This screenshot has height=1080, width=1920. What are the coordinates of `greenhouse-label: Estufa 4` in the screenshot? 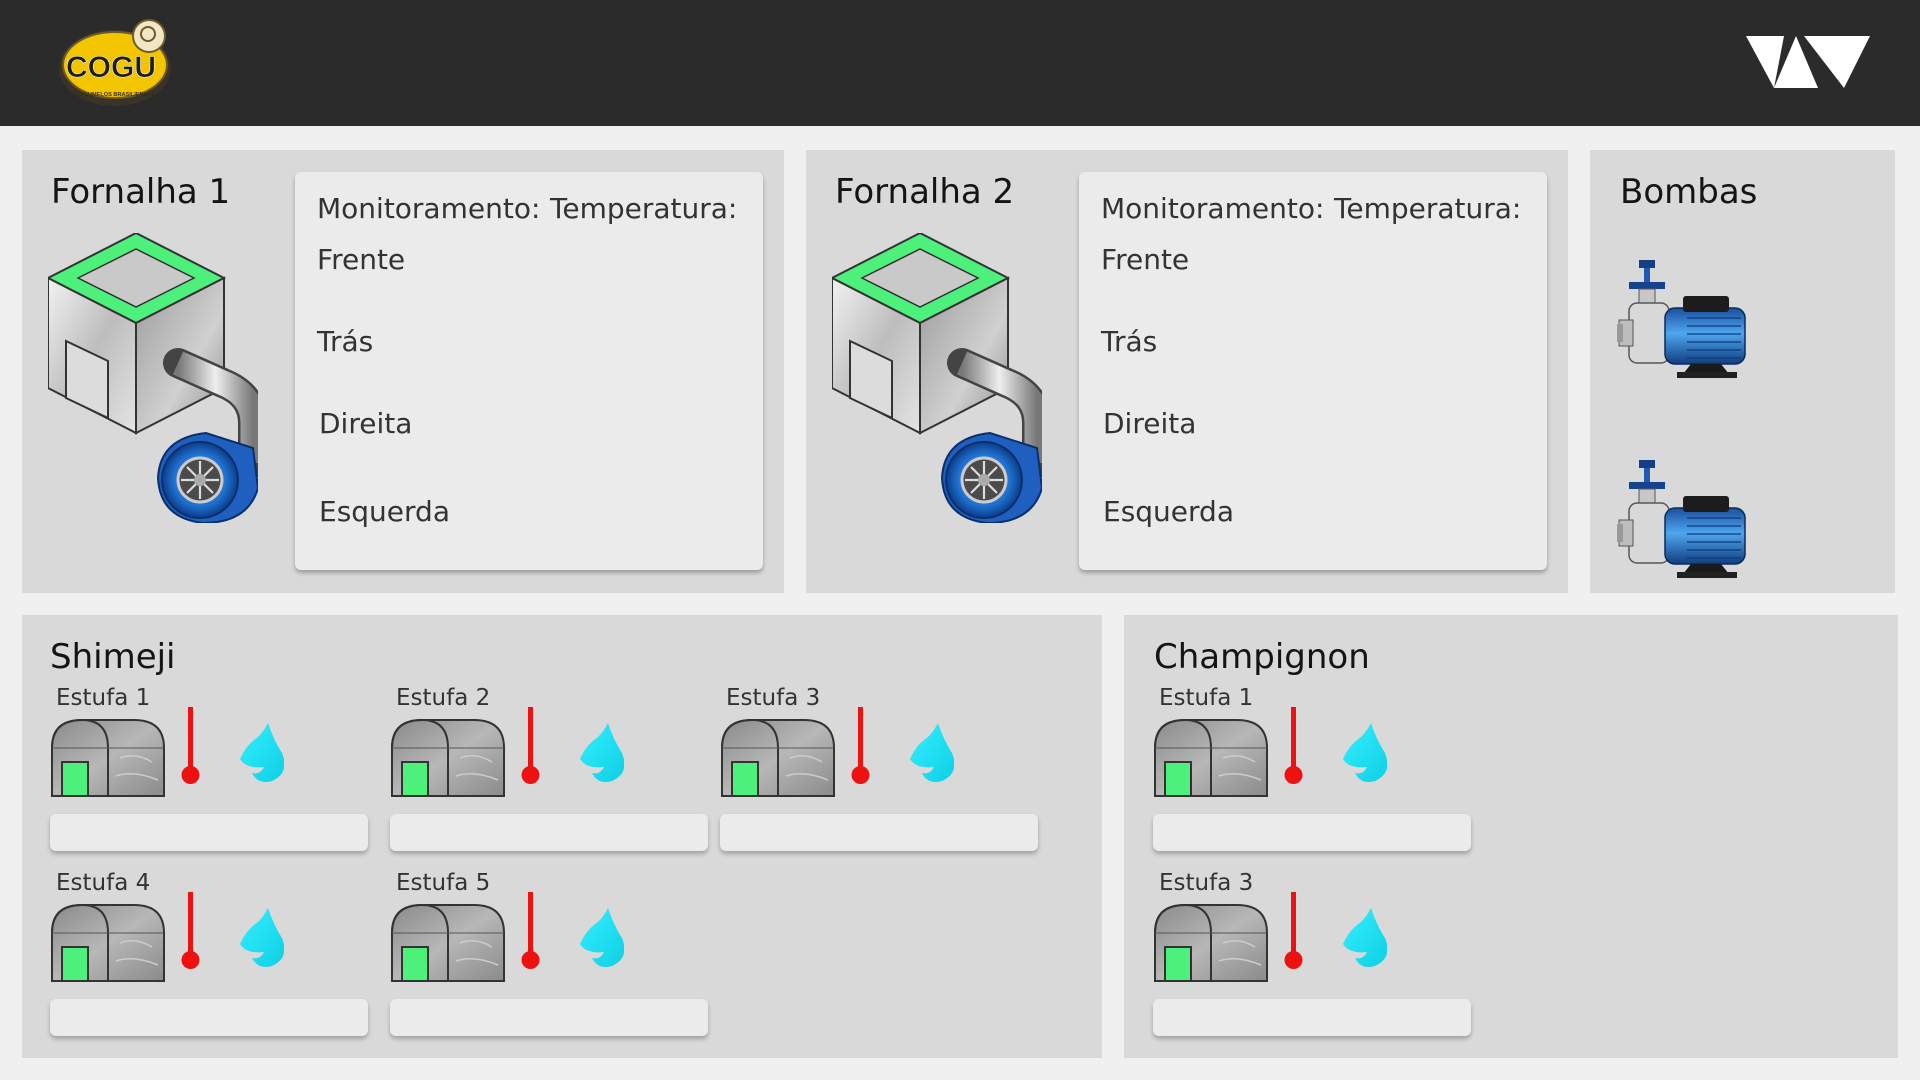 It's located at (103, 883).